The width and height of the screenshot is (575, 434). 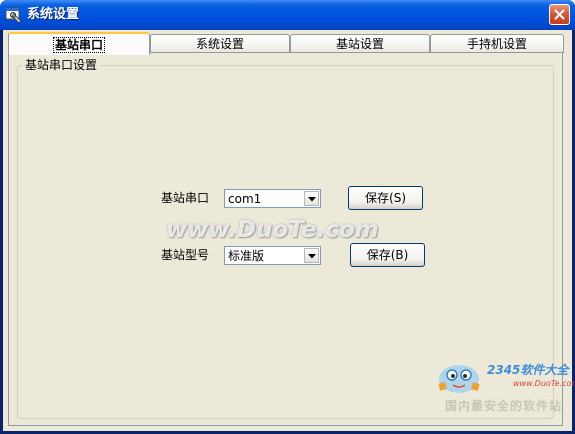 I want to click on tab-label: 系统设置, so click(x=219, y=44).